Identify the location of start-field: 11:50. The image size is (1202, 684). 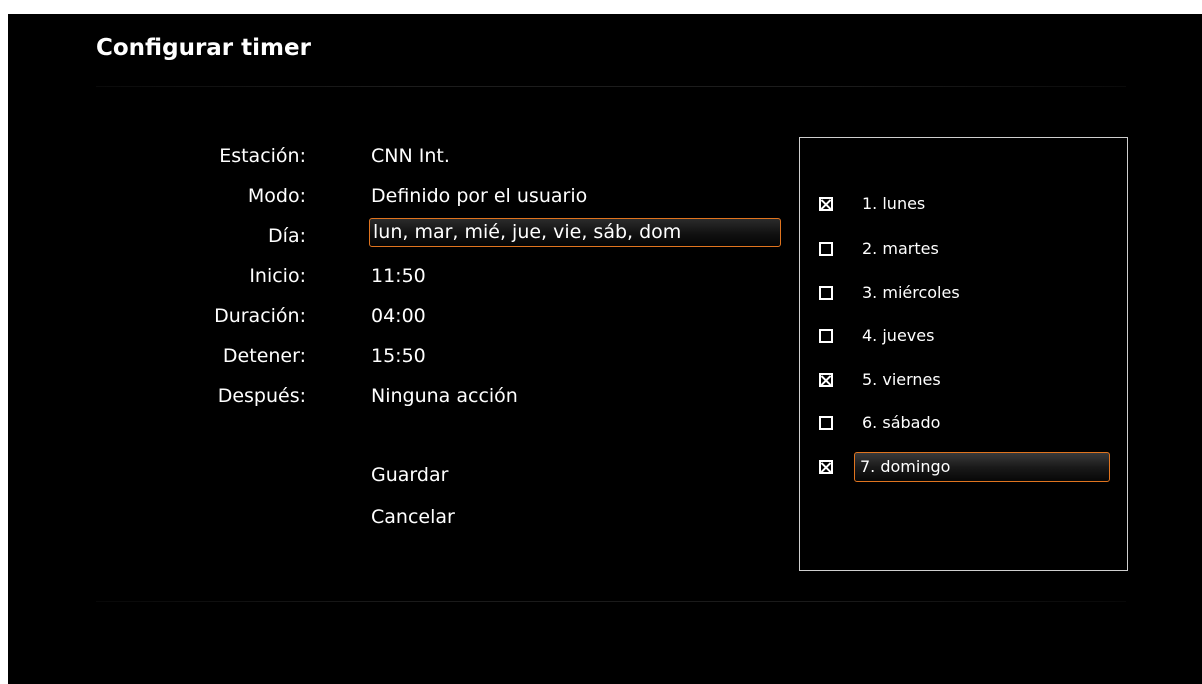
(398, 276).